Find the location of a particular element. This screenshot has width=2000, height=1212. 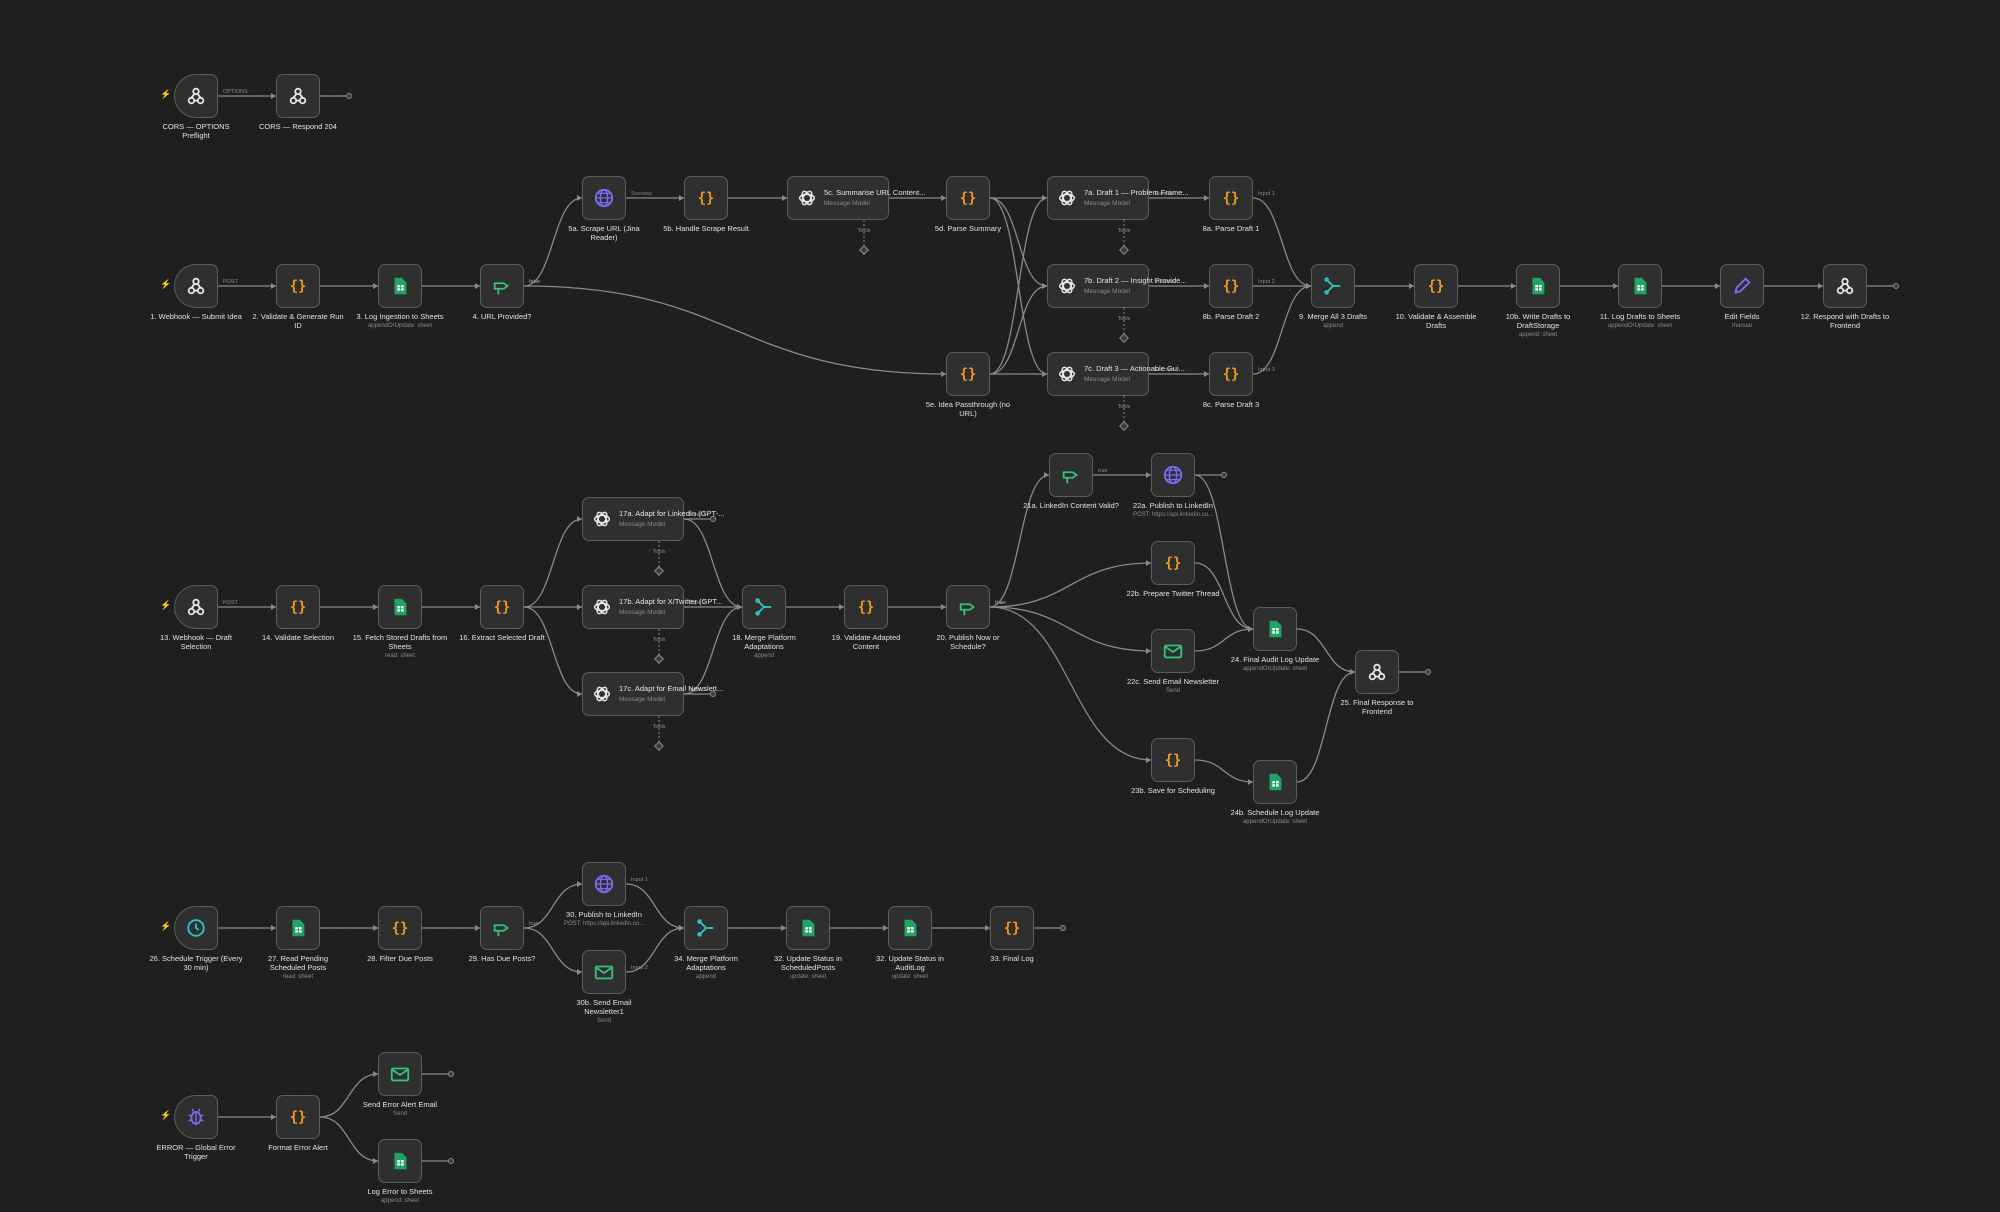

node-n19: {} is located at coordinates (866, 607).